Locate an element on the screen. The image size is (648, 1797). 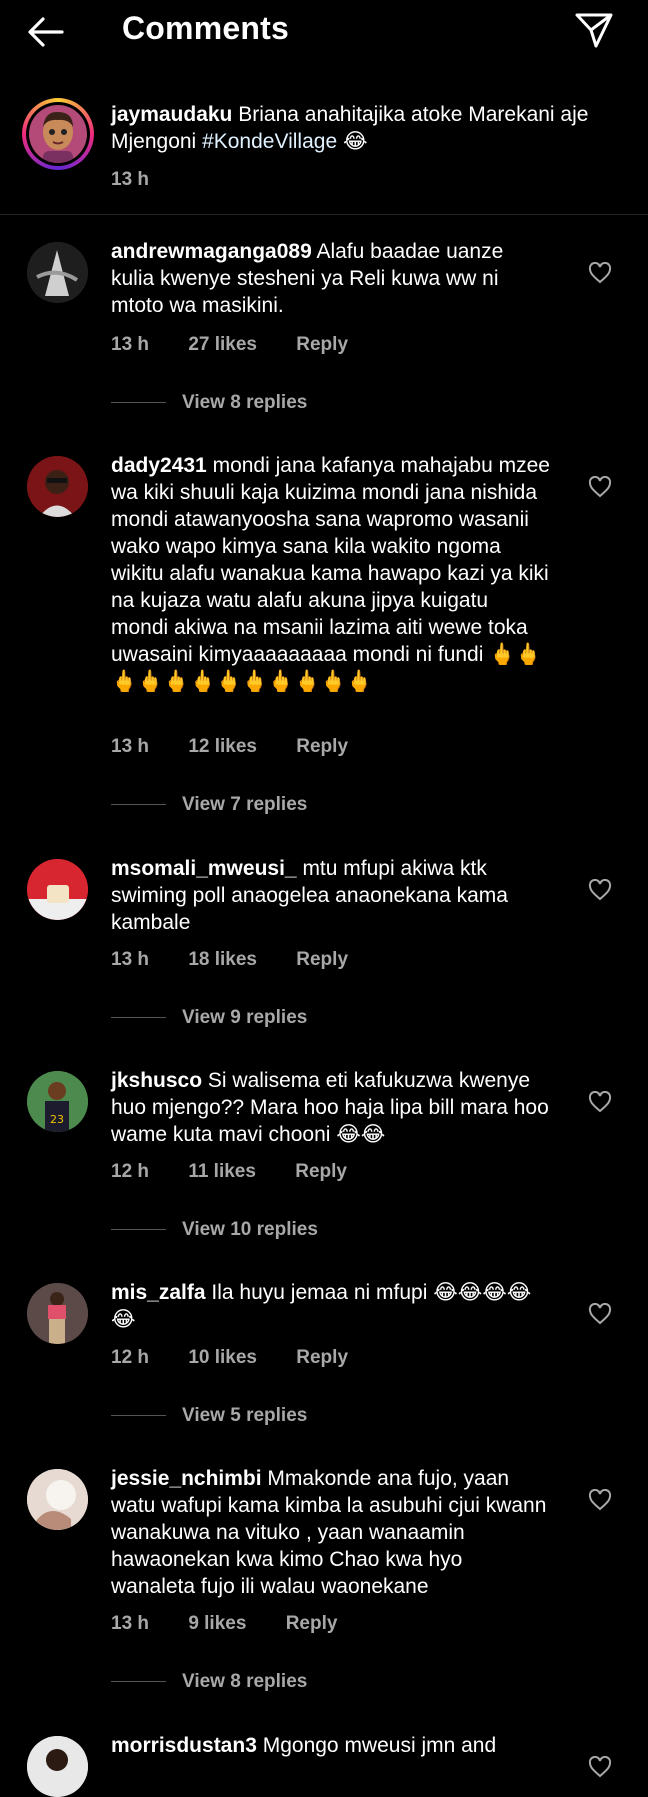
caption-emoji: 😂 is located at coordinates (352, 141).